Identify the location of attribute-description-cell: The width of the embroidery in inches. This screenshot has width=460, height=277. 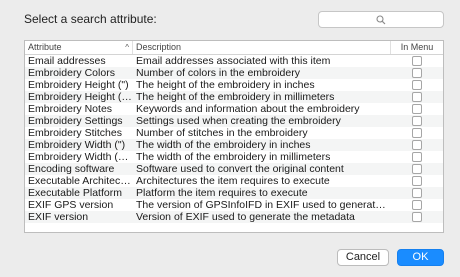
(223, 145).